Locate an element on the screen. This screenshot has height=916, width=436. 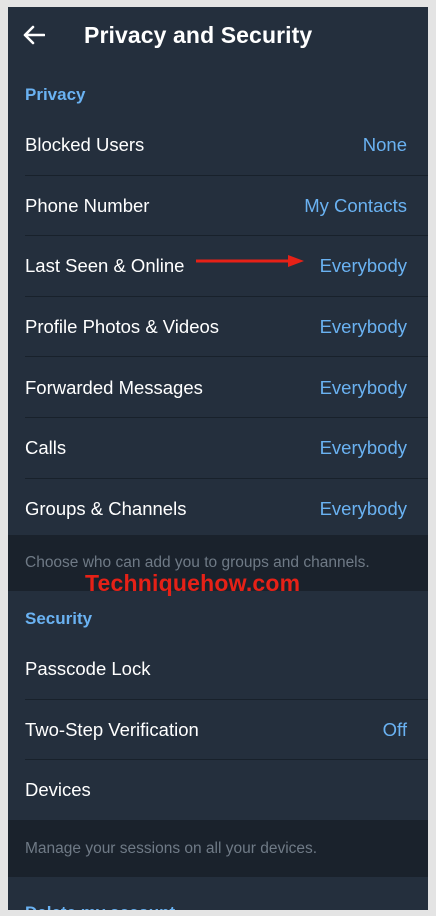
row-value: None is located at coordinates (384, 145).